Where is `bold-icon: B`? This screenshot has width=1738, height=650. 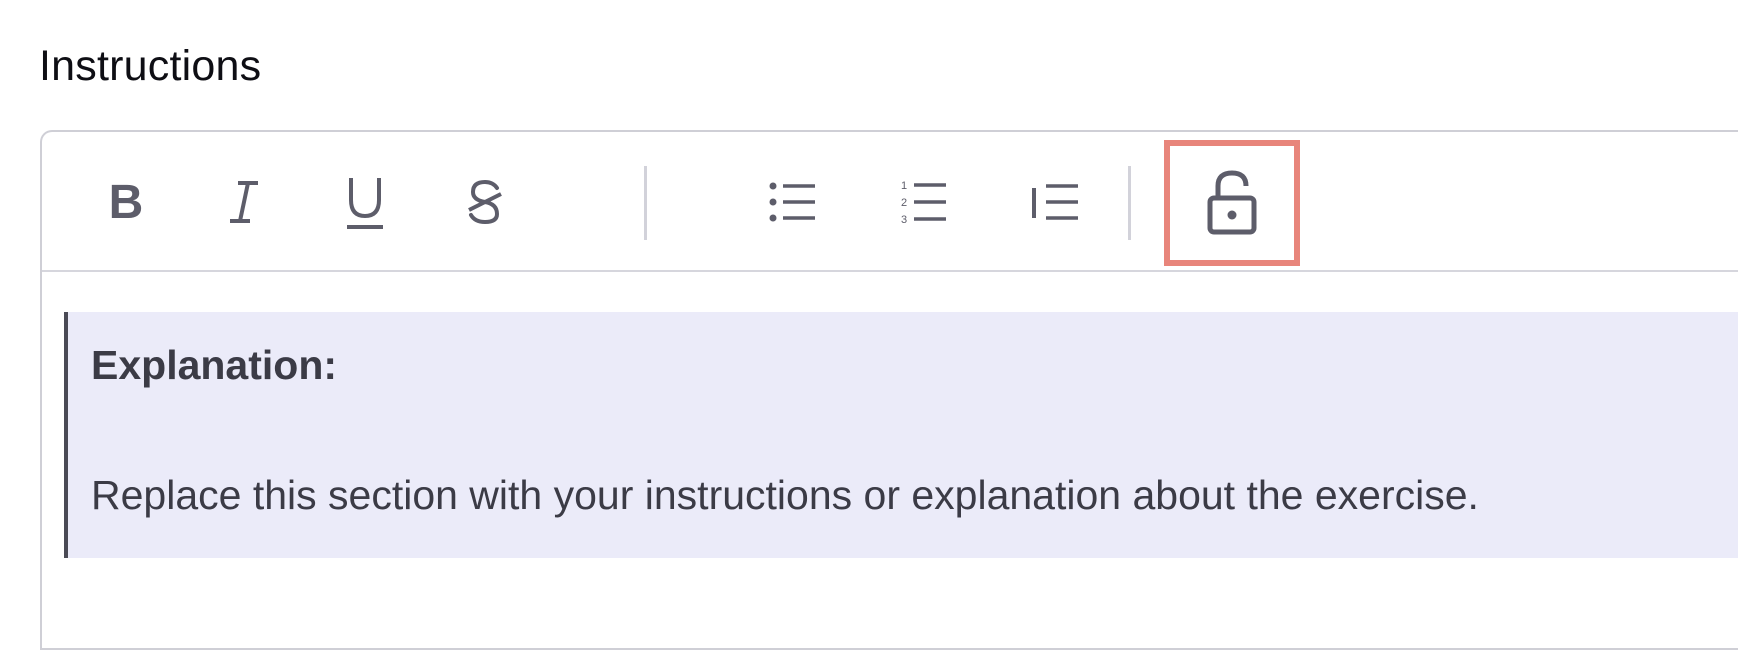
bold-icon: B is located at coordinates (126, 202).